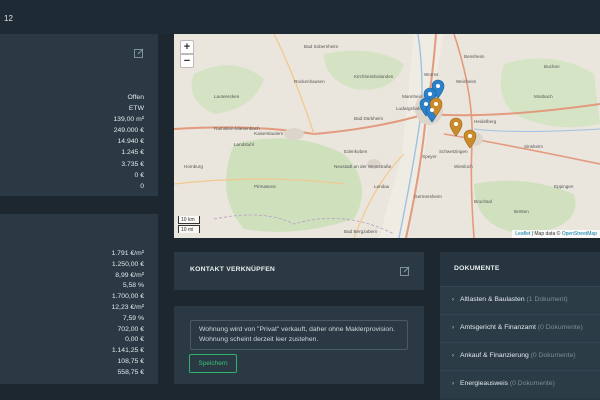  I want to click on value-item: 14.940 €, so click(130, 142).